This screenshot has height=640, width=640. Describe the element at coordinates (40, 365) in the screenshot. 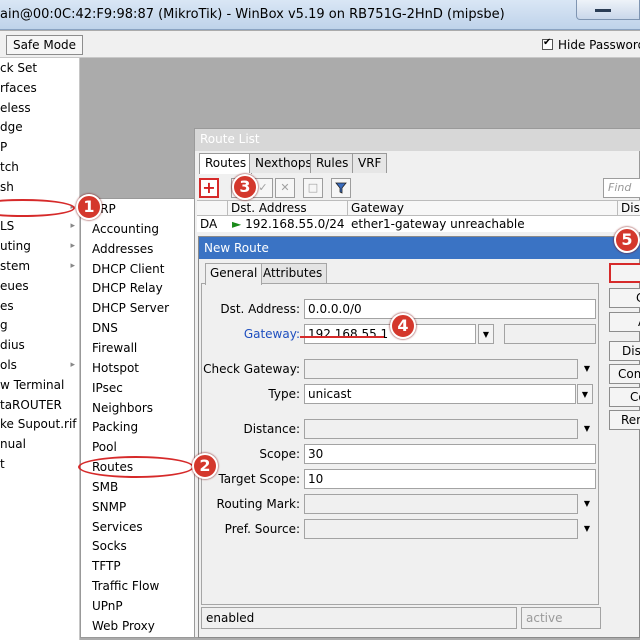

I see `sidebar-item: ols ▸` at that location.